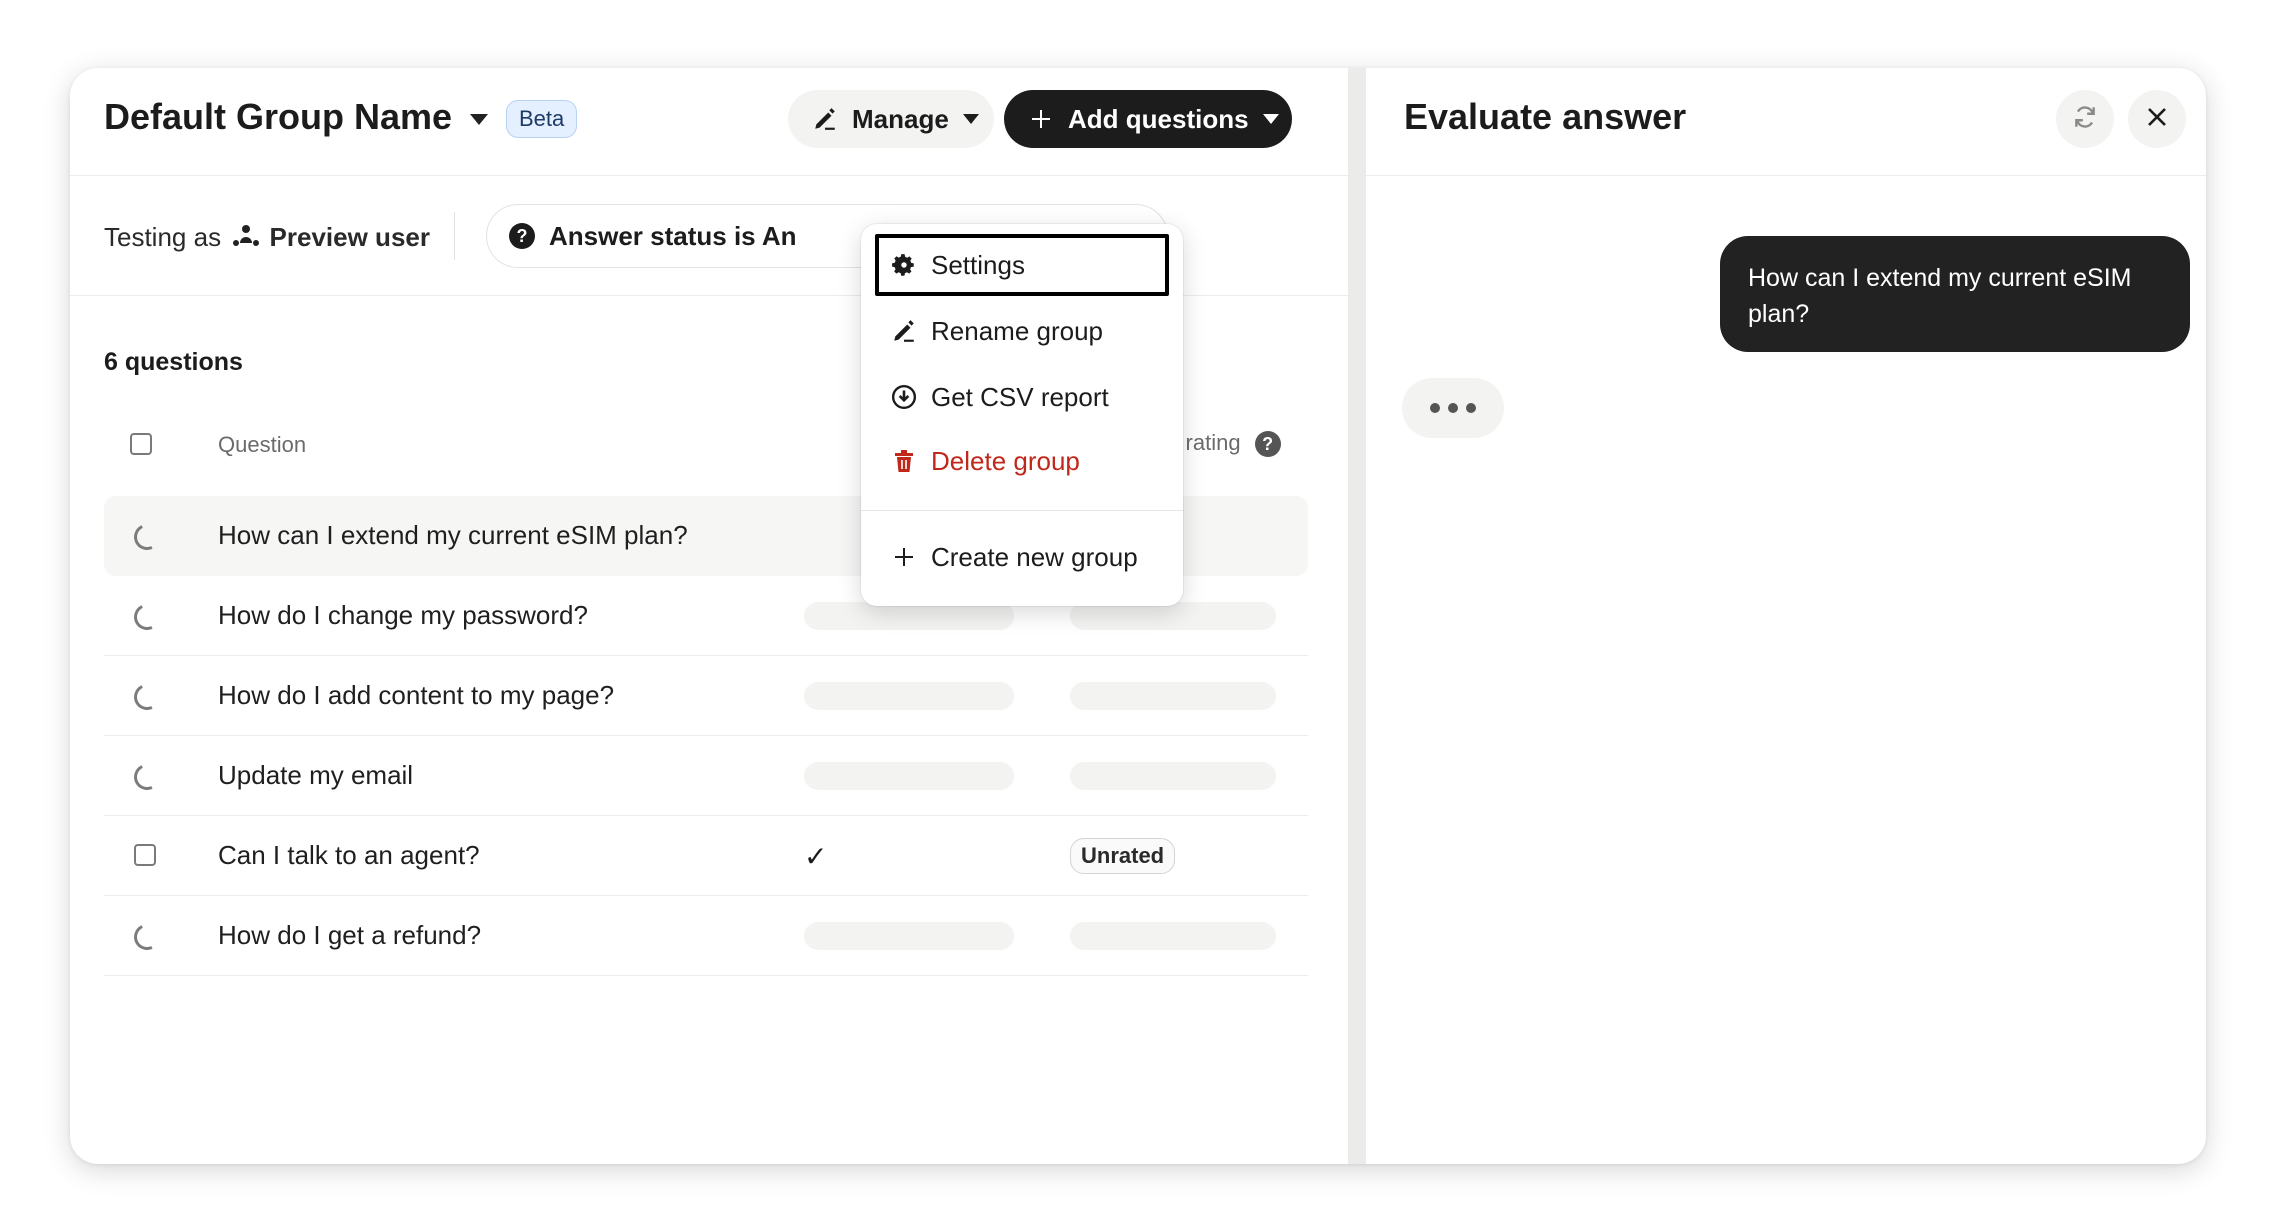  I want to click on panel-resize-divider, so click(1357, 616).